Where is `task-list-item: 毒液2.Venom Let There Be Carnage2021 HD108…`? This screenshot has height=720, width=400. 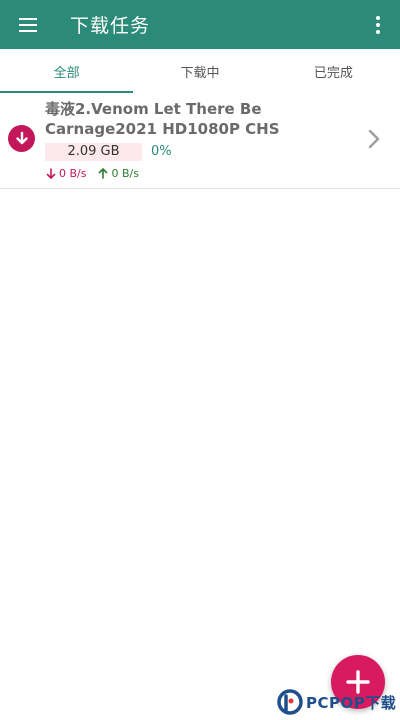 task-list-item: 毒液2.Venom Let There Be Carnage2021 HD108… is located at coordinates (200, 141).